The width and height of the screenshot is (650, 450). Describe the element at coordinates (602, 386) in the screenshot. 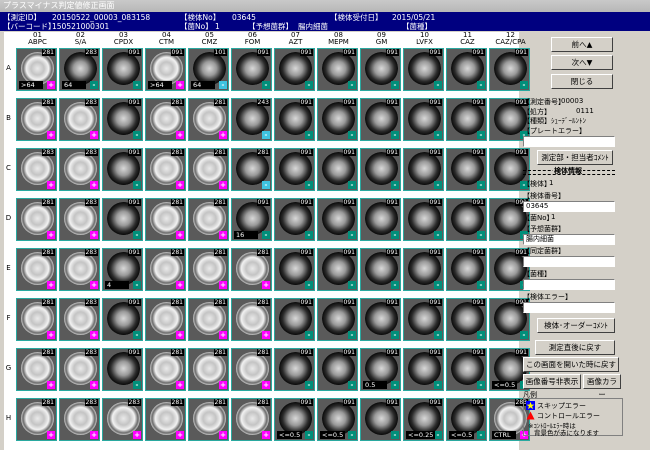

I see `image-color-button: 画像カラー` at that location.